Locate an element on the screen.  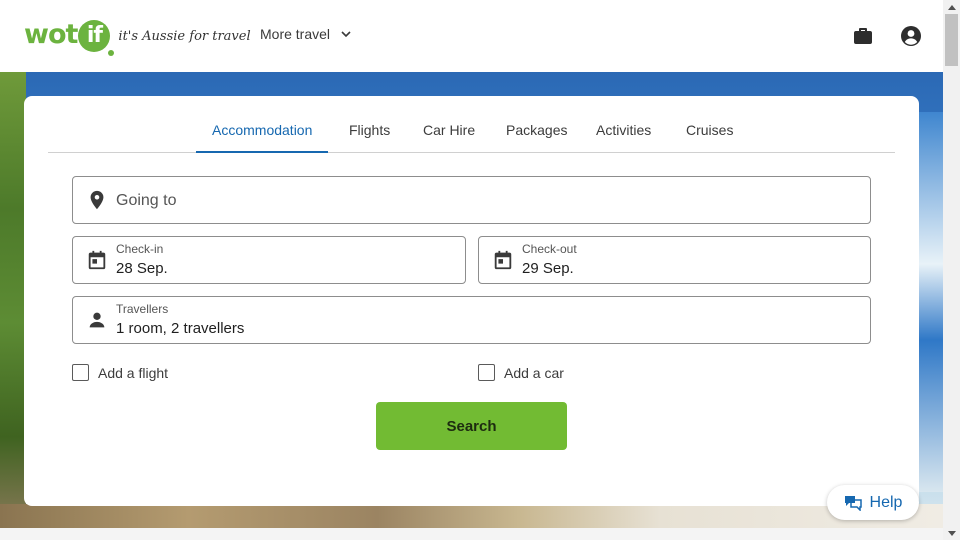
add-car-option: Add a car is located at coordinates (521, 372).